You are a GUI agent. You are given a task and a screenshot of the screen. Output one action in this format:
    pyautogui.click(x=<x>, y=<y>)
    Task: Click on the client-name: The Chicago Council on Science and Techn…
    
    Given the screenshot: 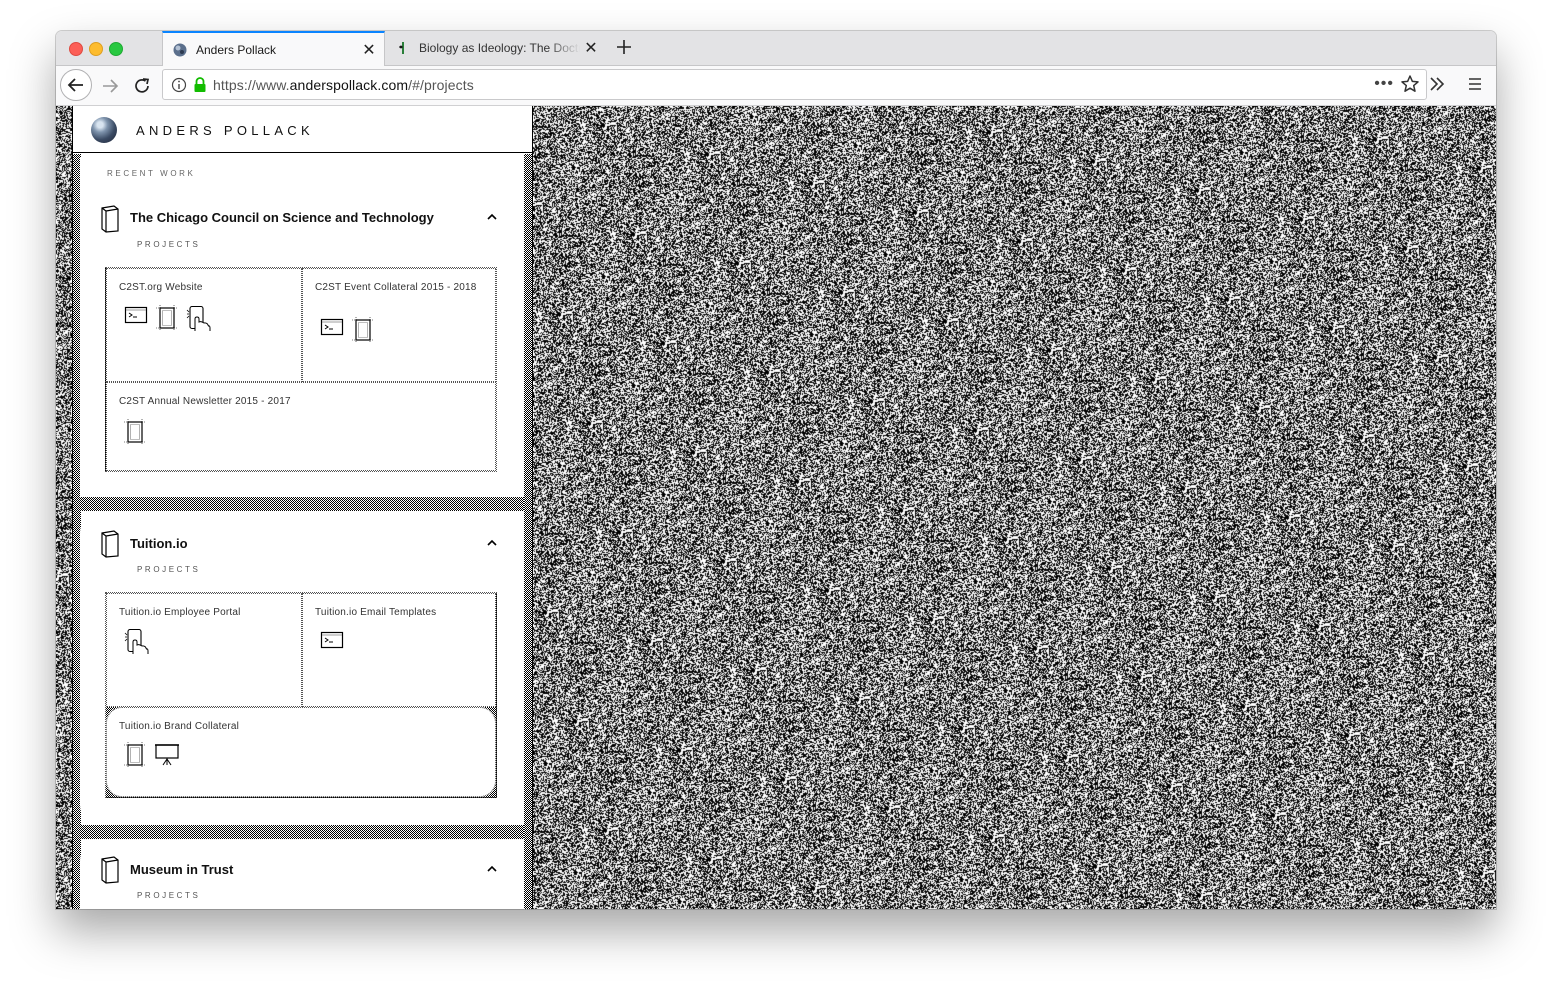 What is the action you would take?
    pyautogui.click(x=282, y=217)
    